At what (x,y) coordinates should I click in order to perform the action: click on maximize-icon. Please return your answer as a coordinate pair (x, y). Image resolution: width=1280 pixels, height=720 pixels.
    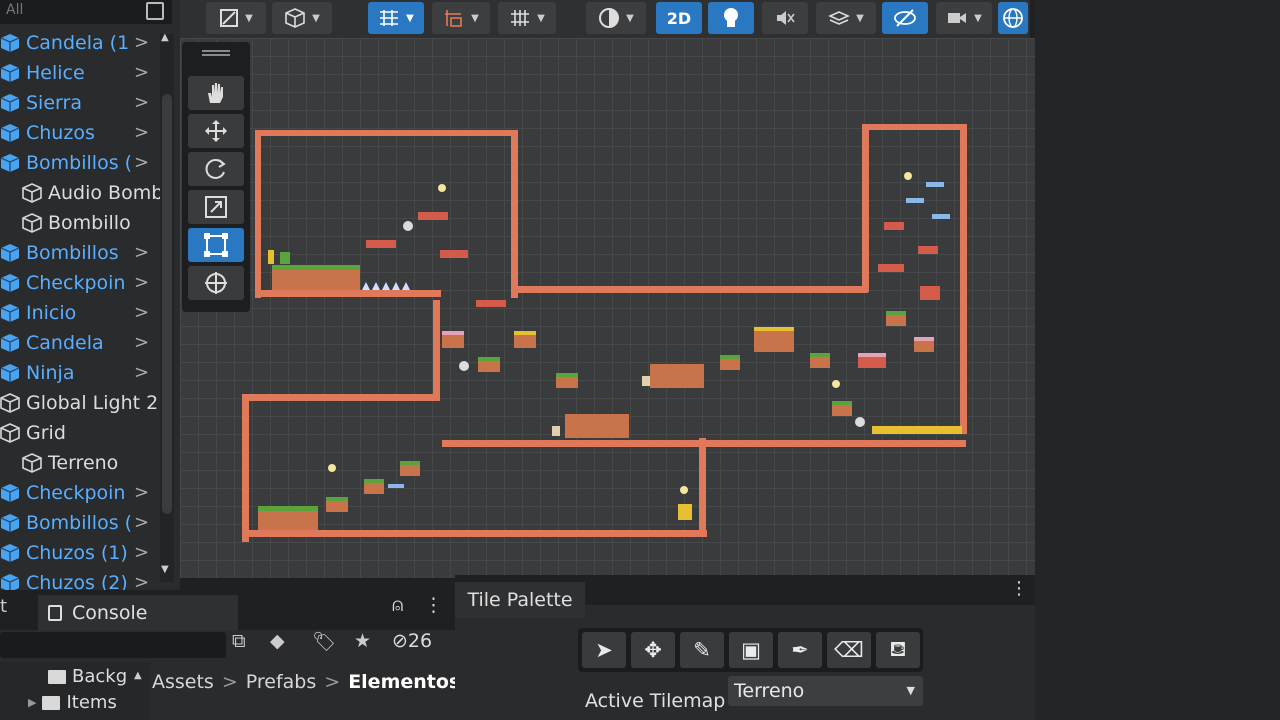
    Looking at the image, I should click on (155, 11).